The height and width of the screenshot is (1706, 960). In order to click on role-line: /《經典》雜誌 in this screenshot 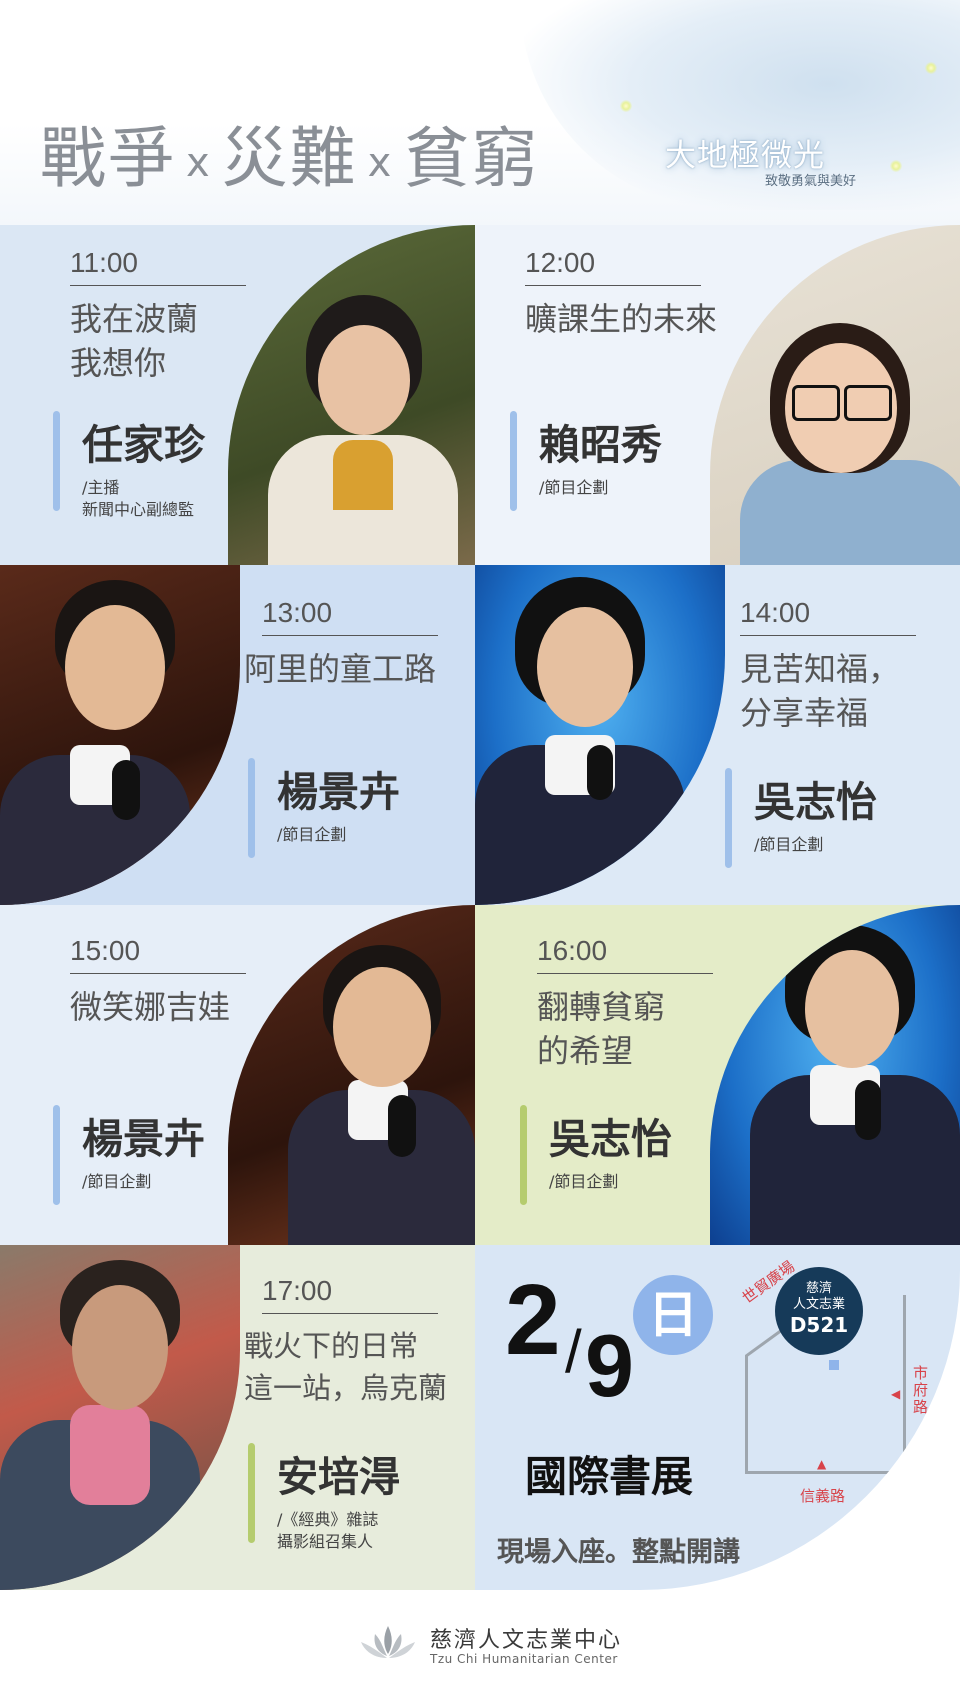, I will do `click(328, 1519)`.